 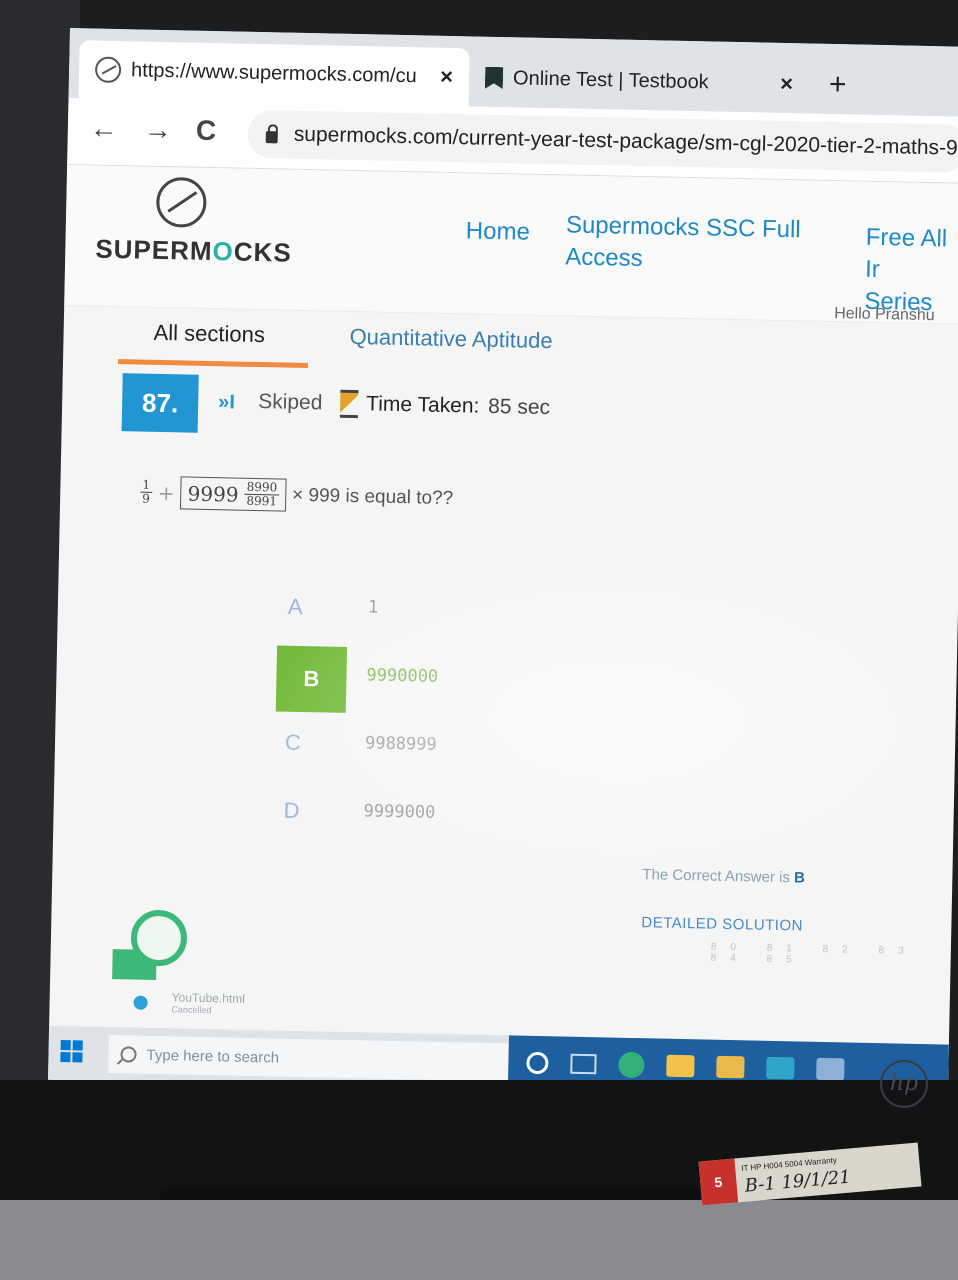 What do you see at coordinates (718, 1182) in the screenshot?
I see `sticker-brand: 5` at bounding box center [718, 1182].